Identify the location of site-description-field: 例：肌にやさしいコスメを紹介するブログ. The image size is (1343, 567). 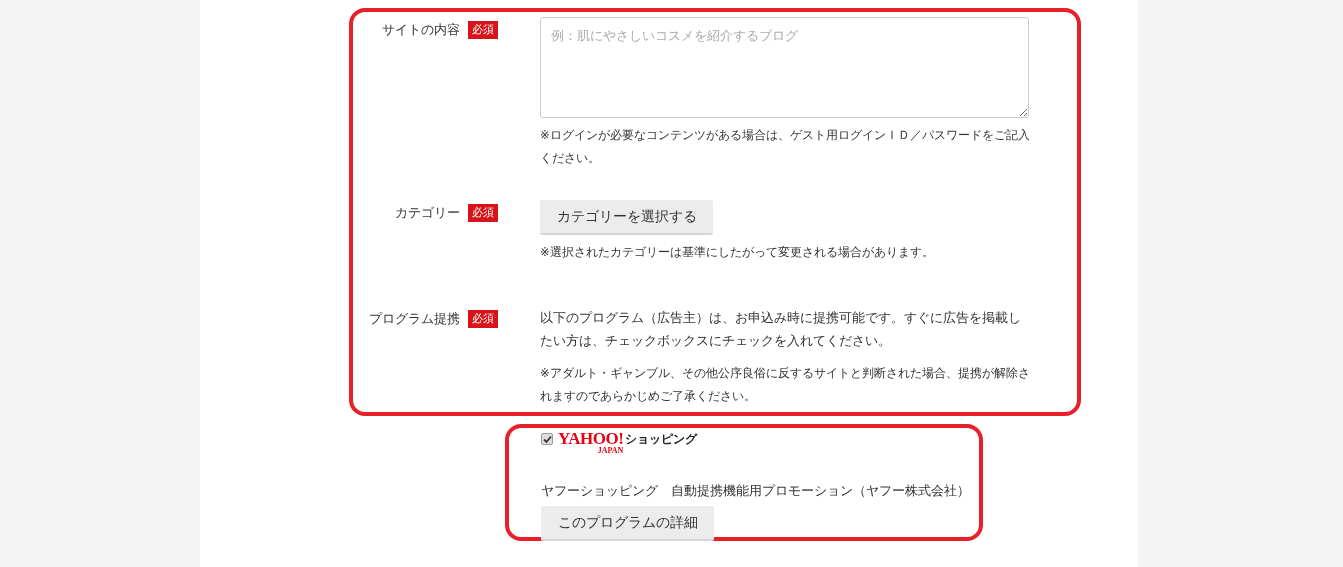
(784, 67).